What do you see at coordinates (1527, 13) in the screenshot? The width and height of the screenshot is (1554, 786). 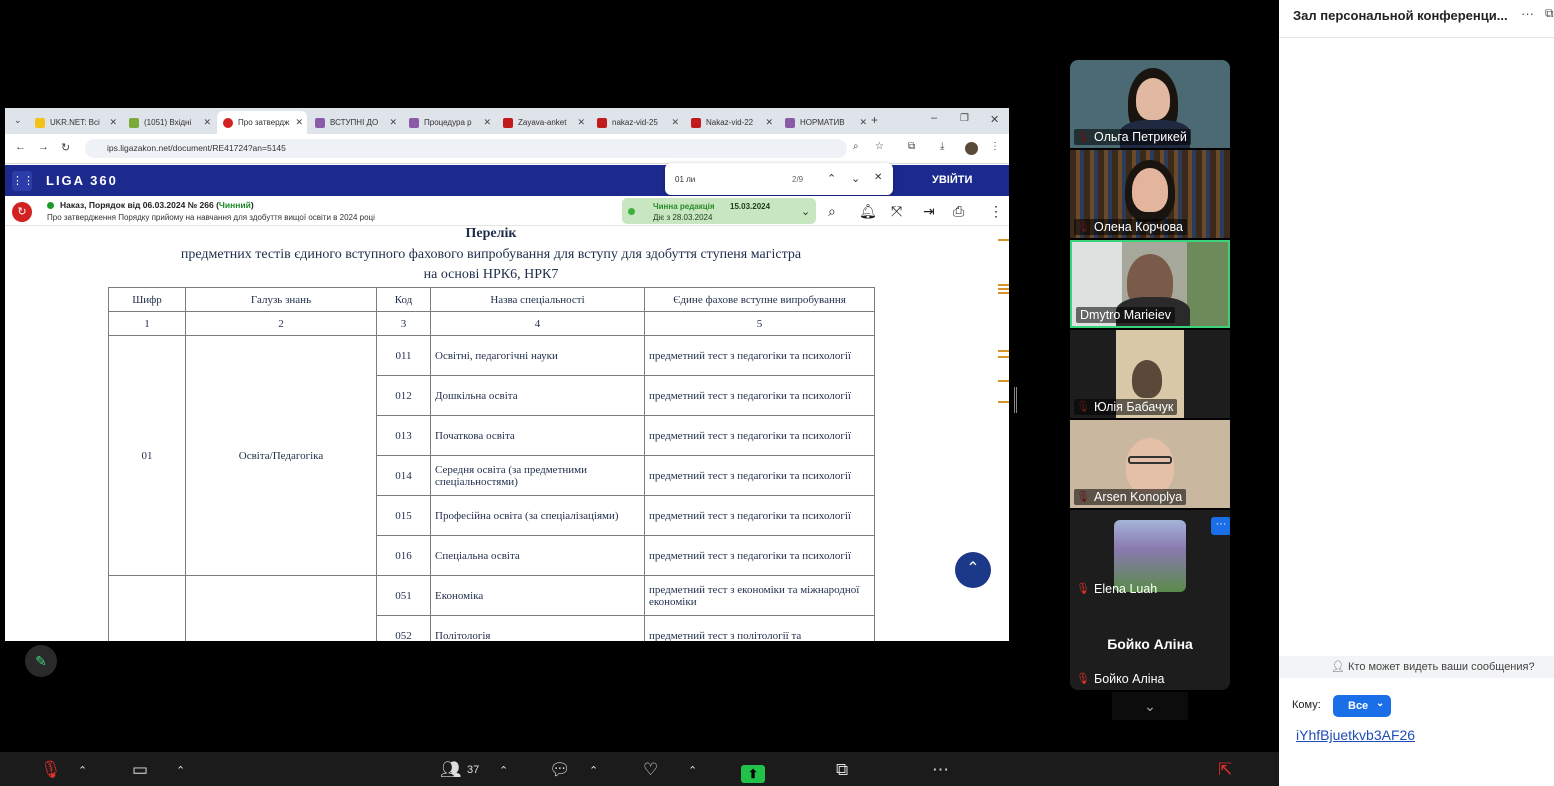 I see `more-horizontal-icon: ···` at bounding box center [1527, 13].